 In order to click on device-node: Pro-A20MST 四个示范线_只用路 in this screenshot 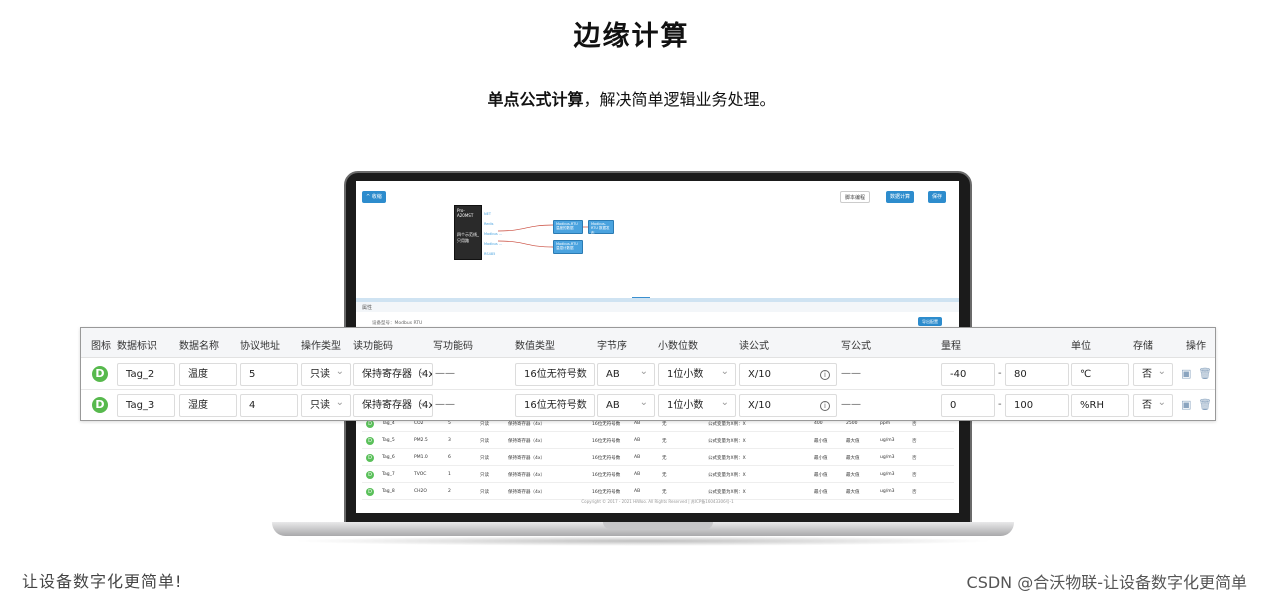, I will do `click(468, 232)`.